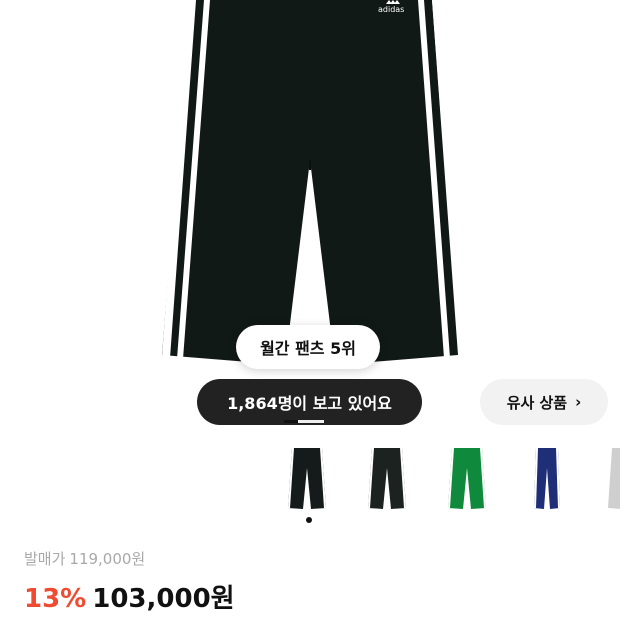 This screenshot has width=620, height=620. I want to click on chevron-right-icon: ›, so click(578, 402).